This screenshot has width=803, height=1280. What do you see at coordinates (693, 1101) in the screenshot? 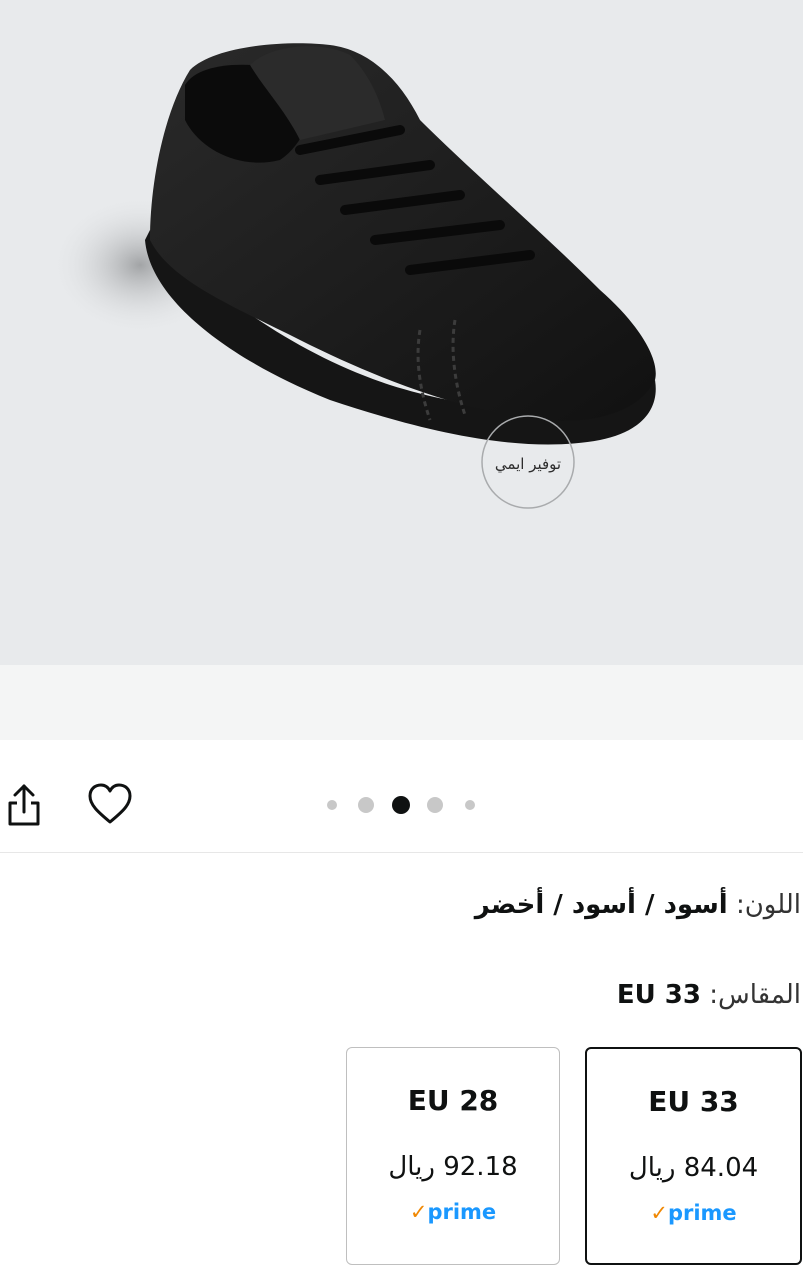
I see `size-option-size: EU 33` at bounding box center [693, 1101].